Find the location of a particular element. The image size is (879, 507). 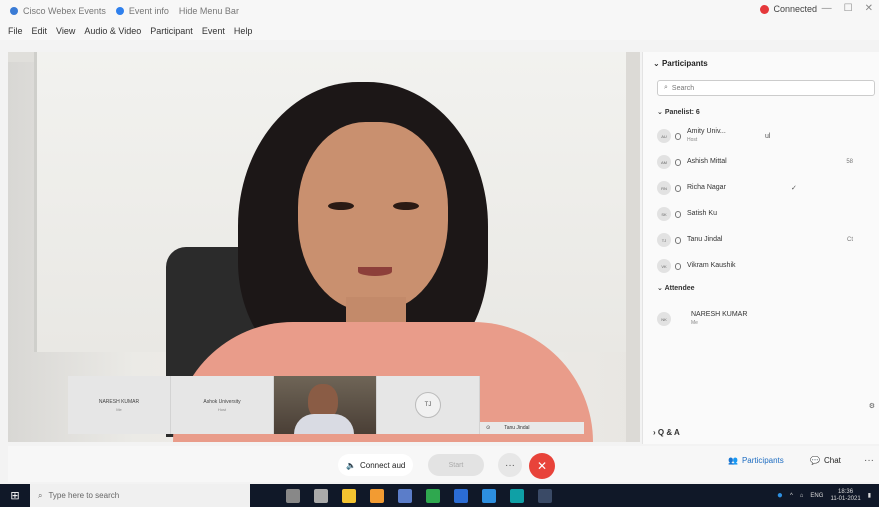

list-item: SK Satish Ku is located at coordinates (768, 214).